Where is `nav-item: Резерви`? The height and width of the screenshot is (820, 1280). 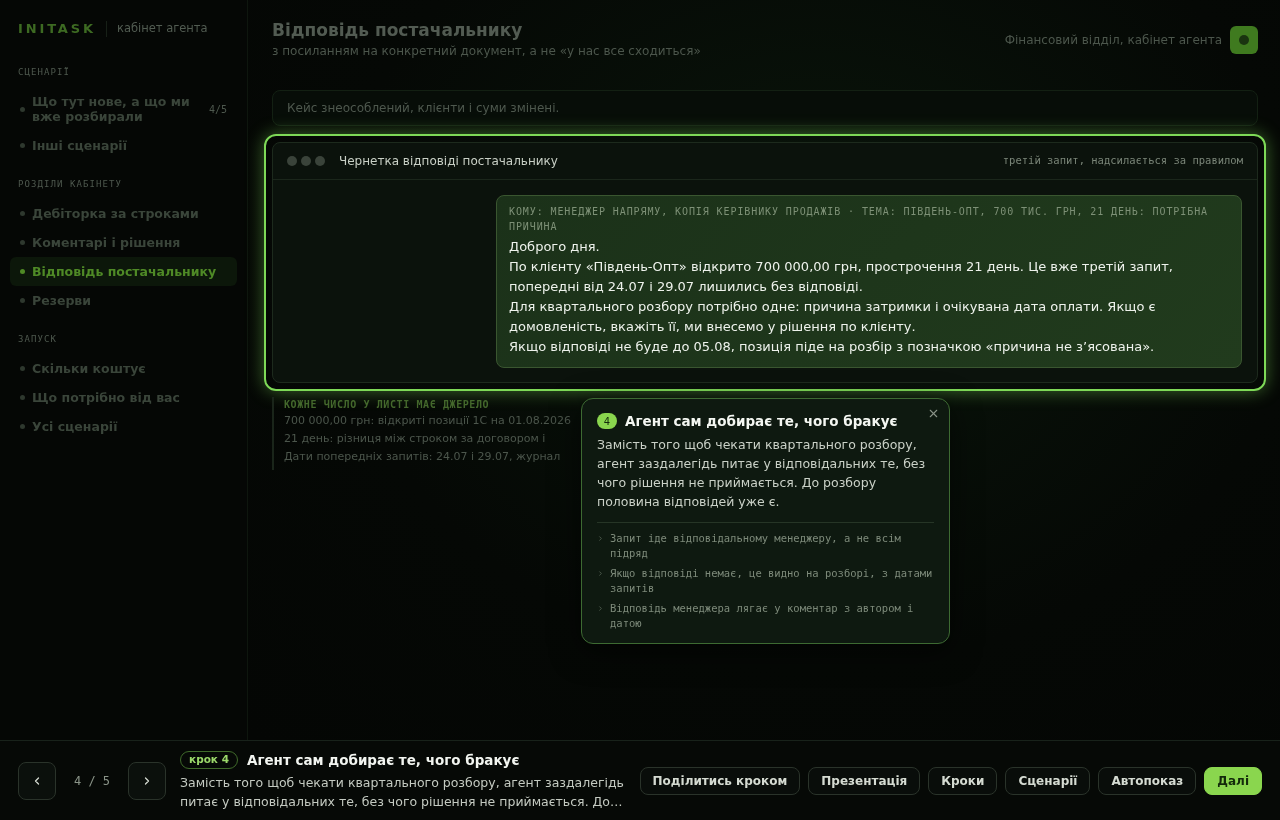 nav-item: Резерви is located at coordinates (123, 300).